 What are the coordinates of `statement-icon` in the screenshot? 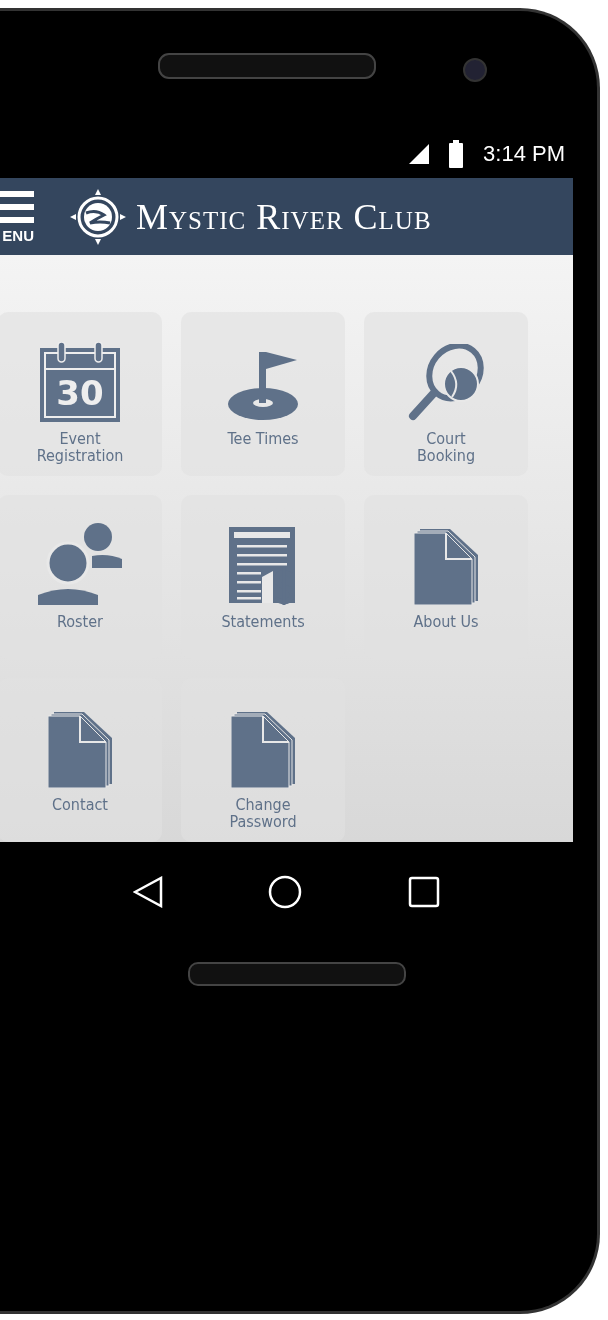 It's located at (263, 566).